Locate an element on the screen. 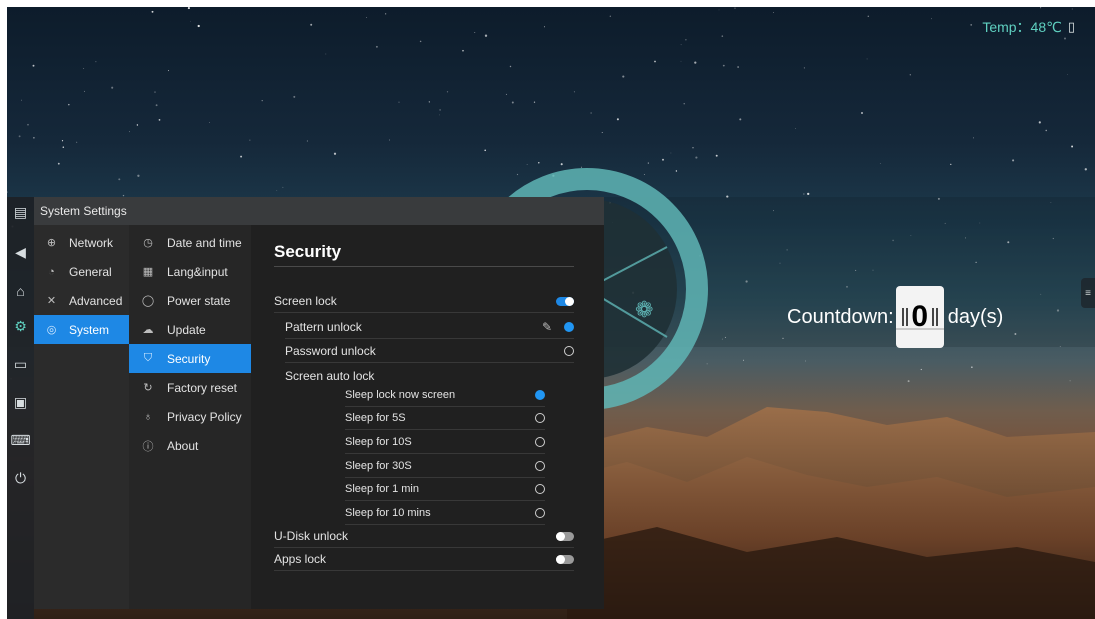  folder-icon: ▭ is located at coordinates (20, 364).